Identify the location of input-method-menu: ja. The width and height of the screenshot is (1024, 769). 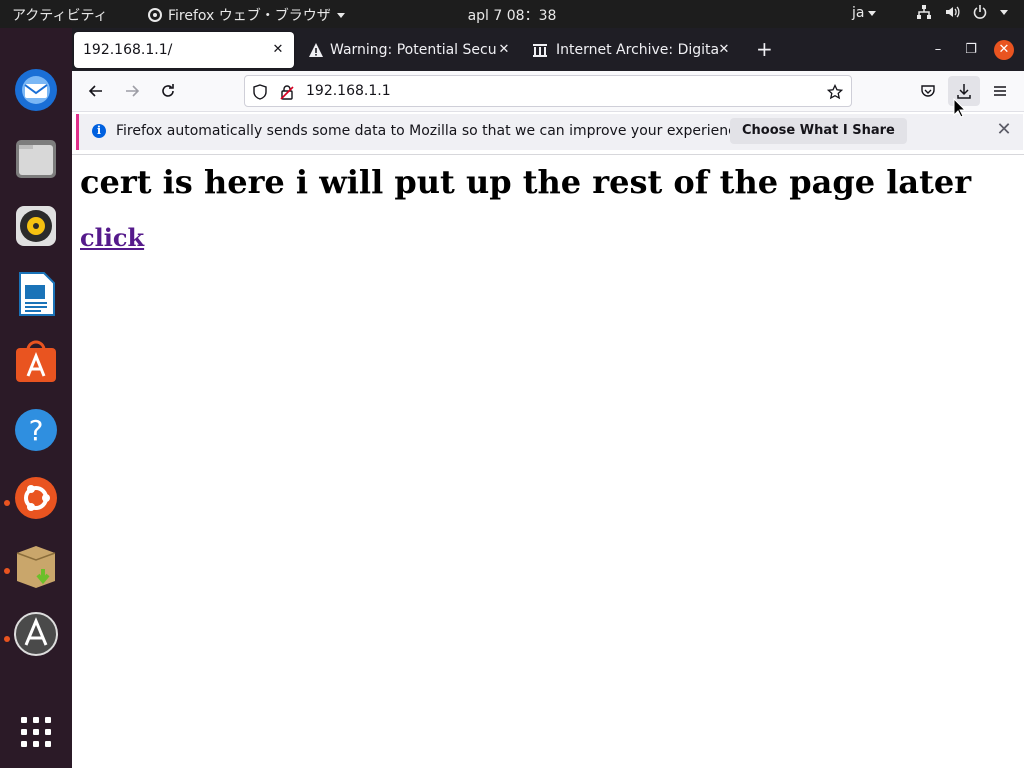
(864, 13).